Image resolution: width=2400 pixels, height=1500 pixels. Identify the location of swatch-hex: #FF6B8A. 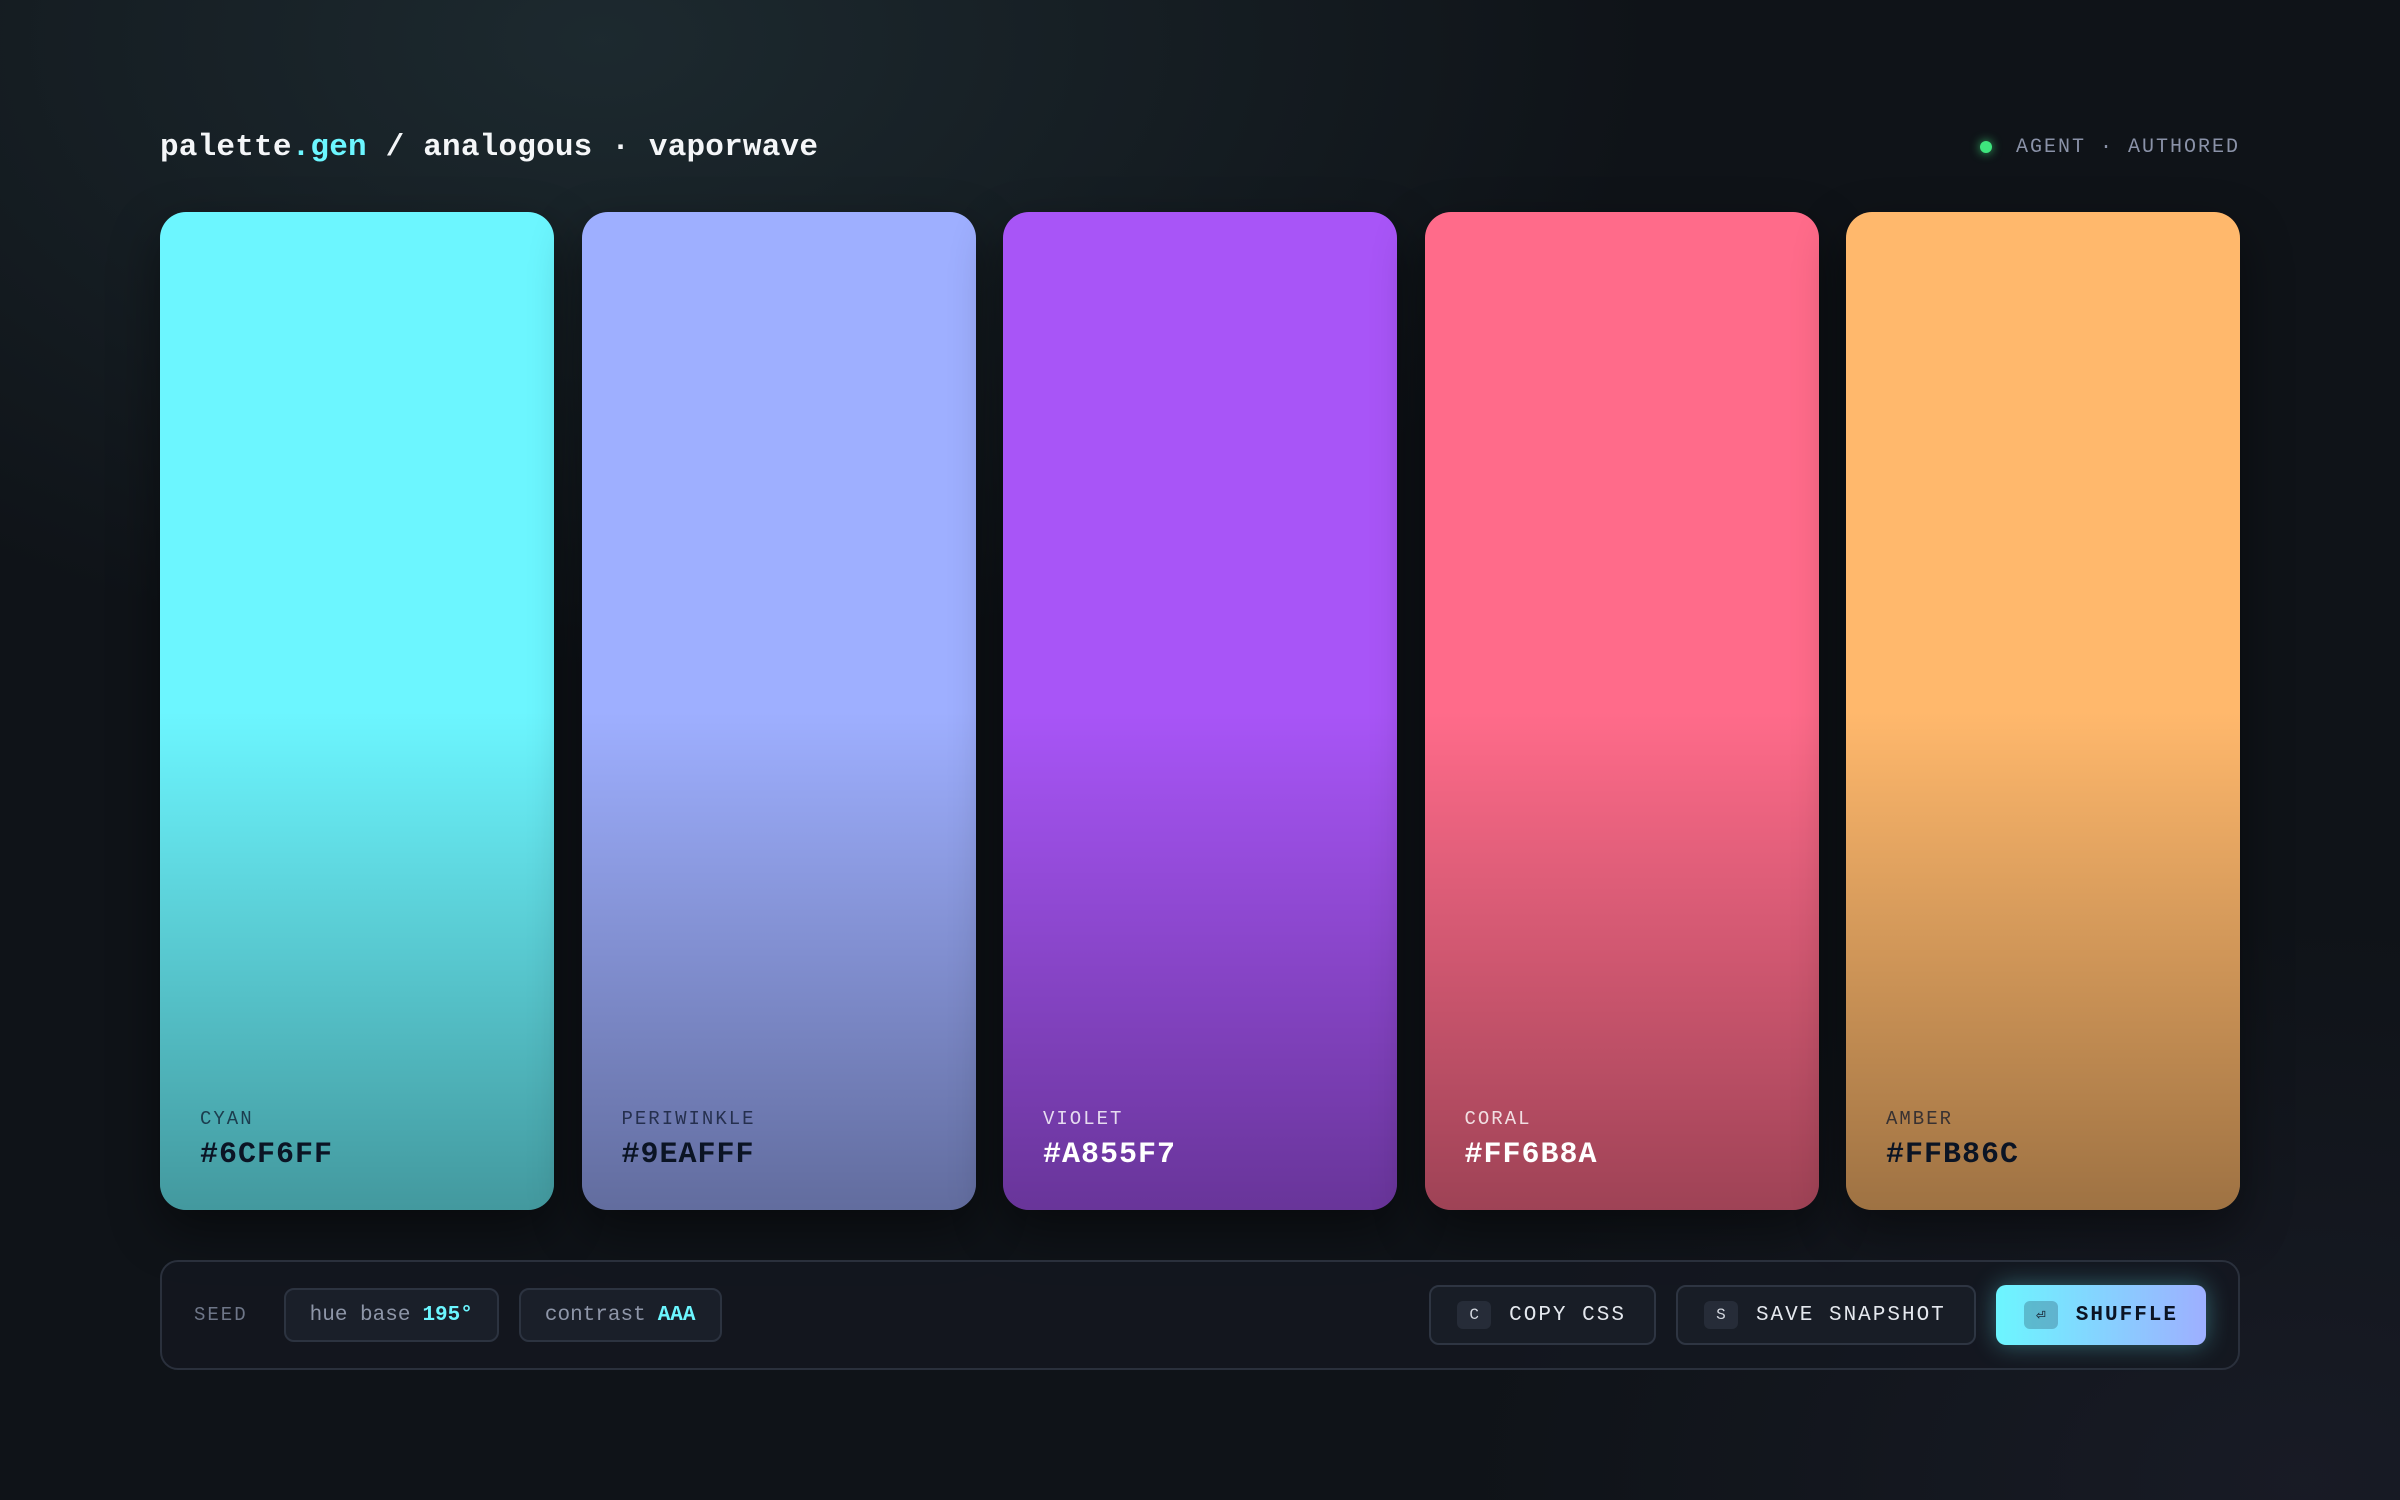
(1531, 1155).